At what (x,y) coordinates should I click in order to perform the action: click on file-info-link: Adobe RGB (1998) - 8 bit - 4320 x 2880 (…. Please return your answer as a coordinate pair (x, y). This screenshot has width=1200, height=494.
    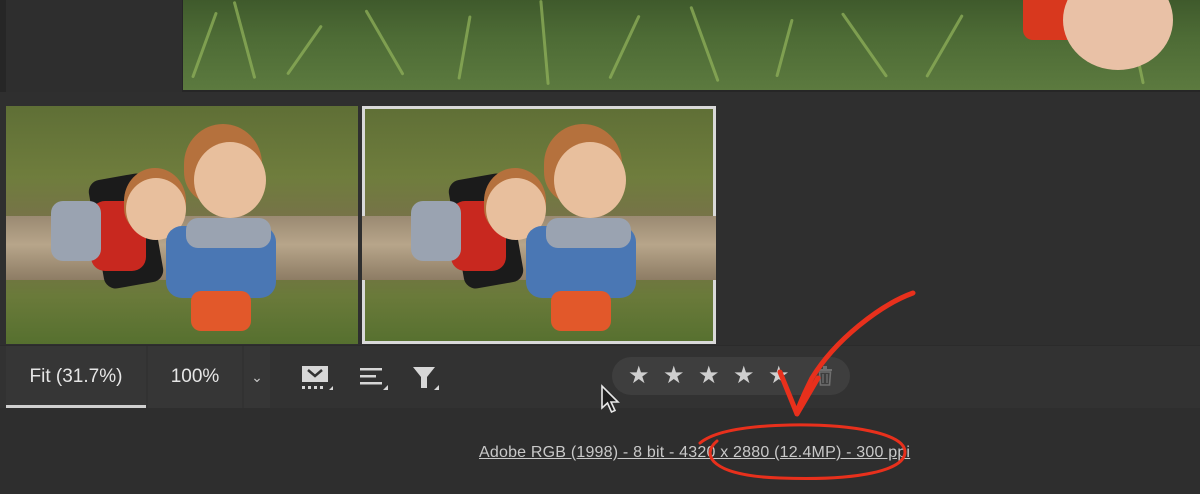
    Looking at the image, I should click on (694, 453).